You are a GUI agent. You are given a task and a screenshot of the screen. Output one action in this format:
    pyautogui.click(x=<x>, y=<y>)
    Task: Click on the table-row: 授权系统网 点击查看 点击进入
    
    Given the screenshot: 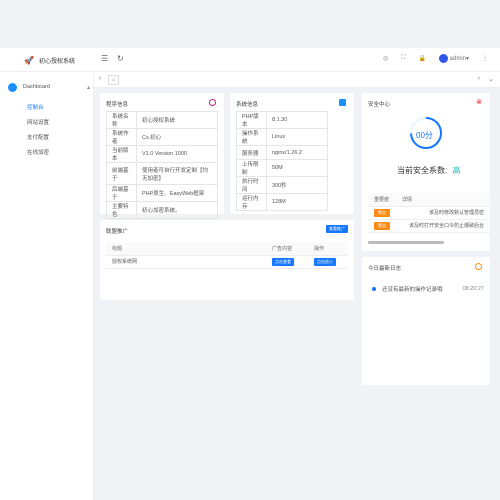 What is the action you would take?
    pyautogui.click(x=227, y=262)
    